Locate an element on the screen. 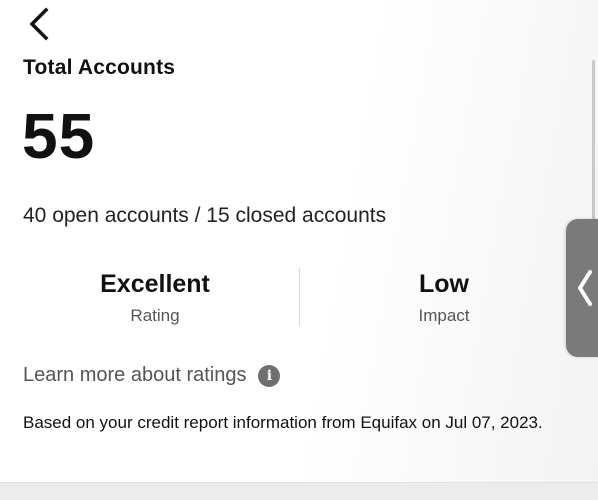  rating-stat: Excellent Rating is located at coordinates (155, 297).